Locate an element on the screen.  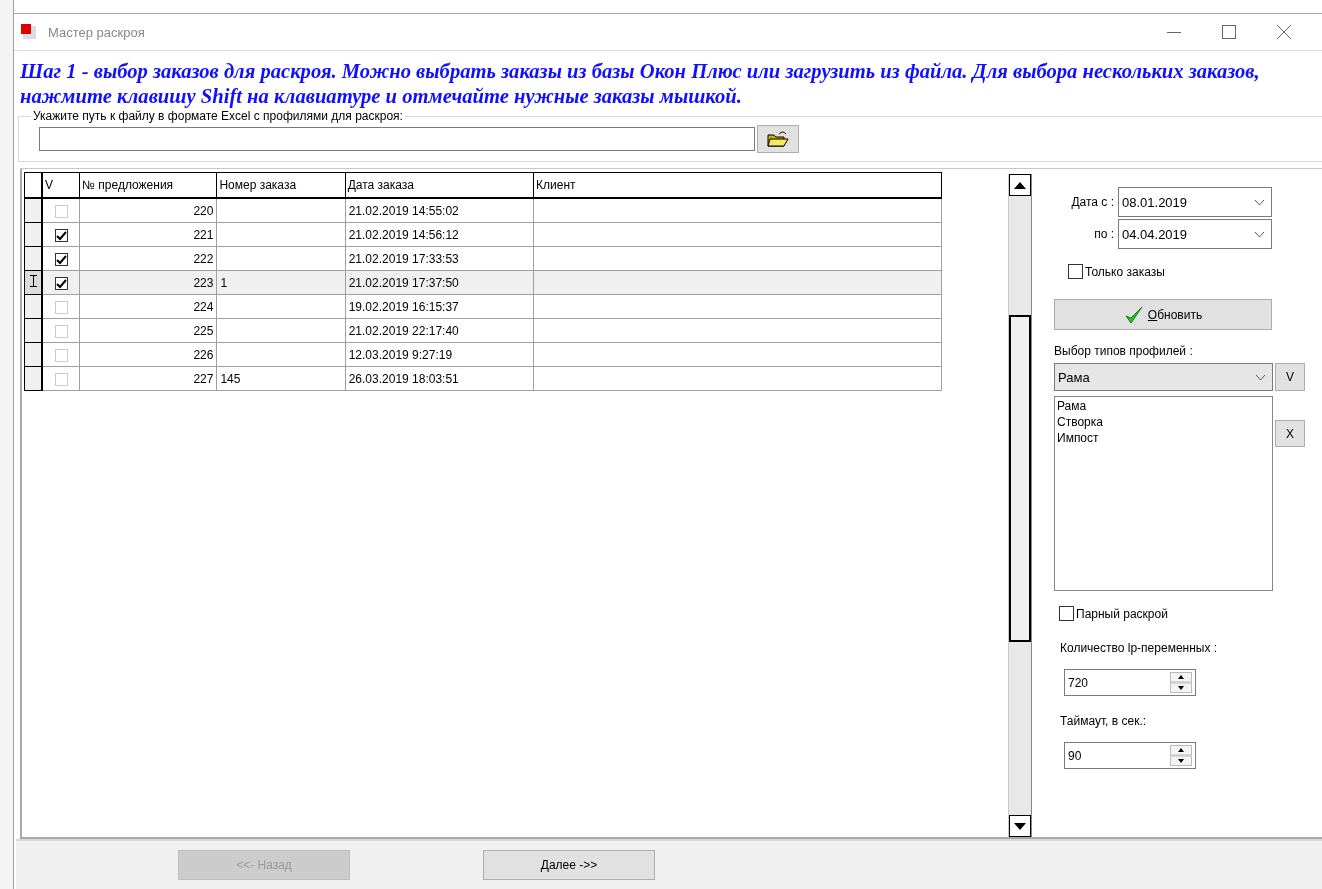
table-cell: 222 is located at coordinates (148, 258).